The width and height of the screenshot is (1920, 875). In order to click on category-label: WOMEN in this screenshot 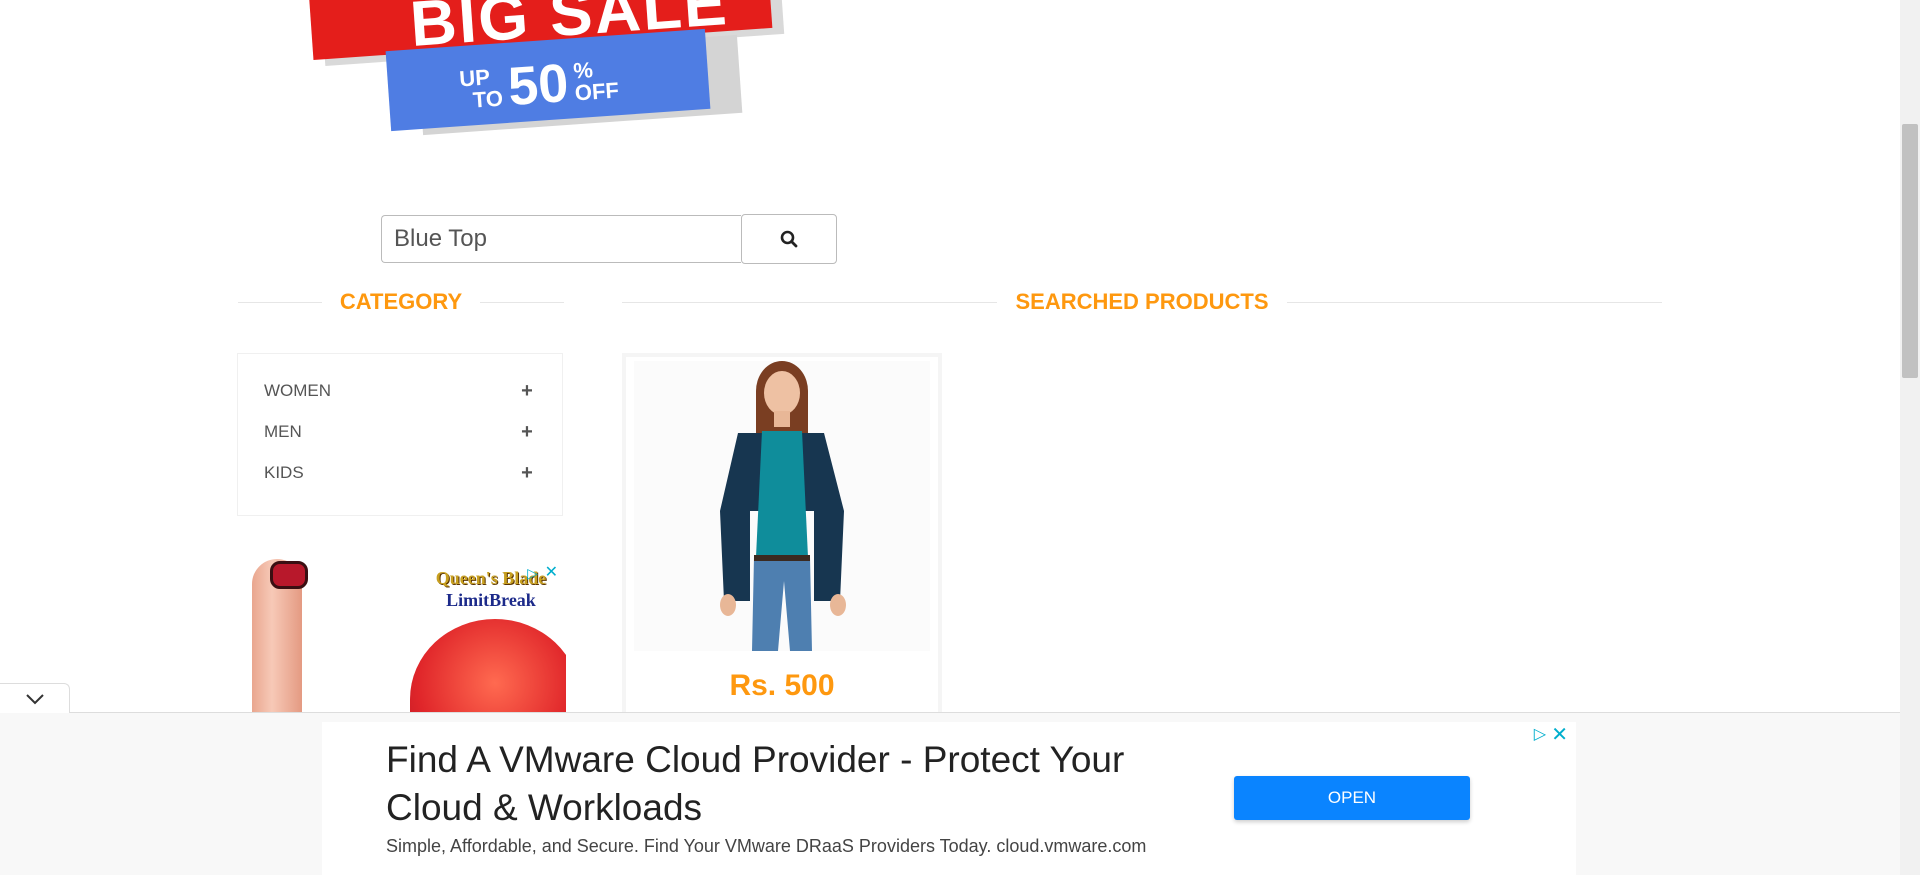, I will do `click(298, 390)`.